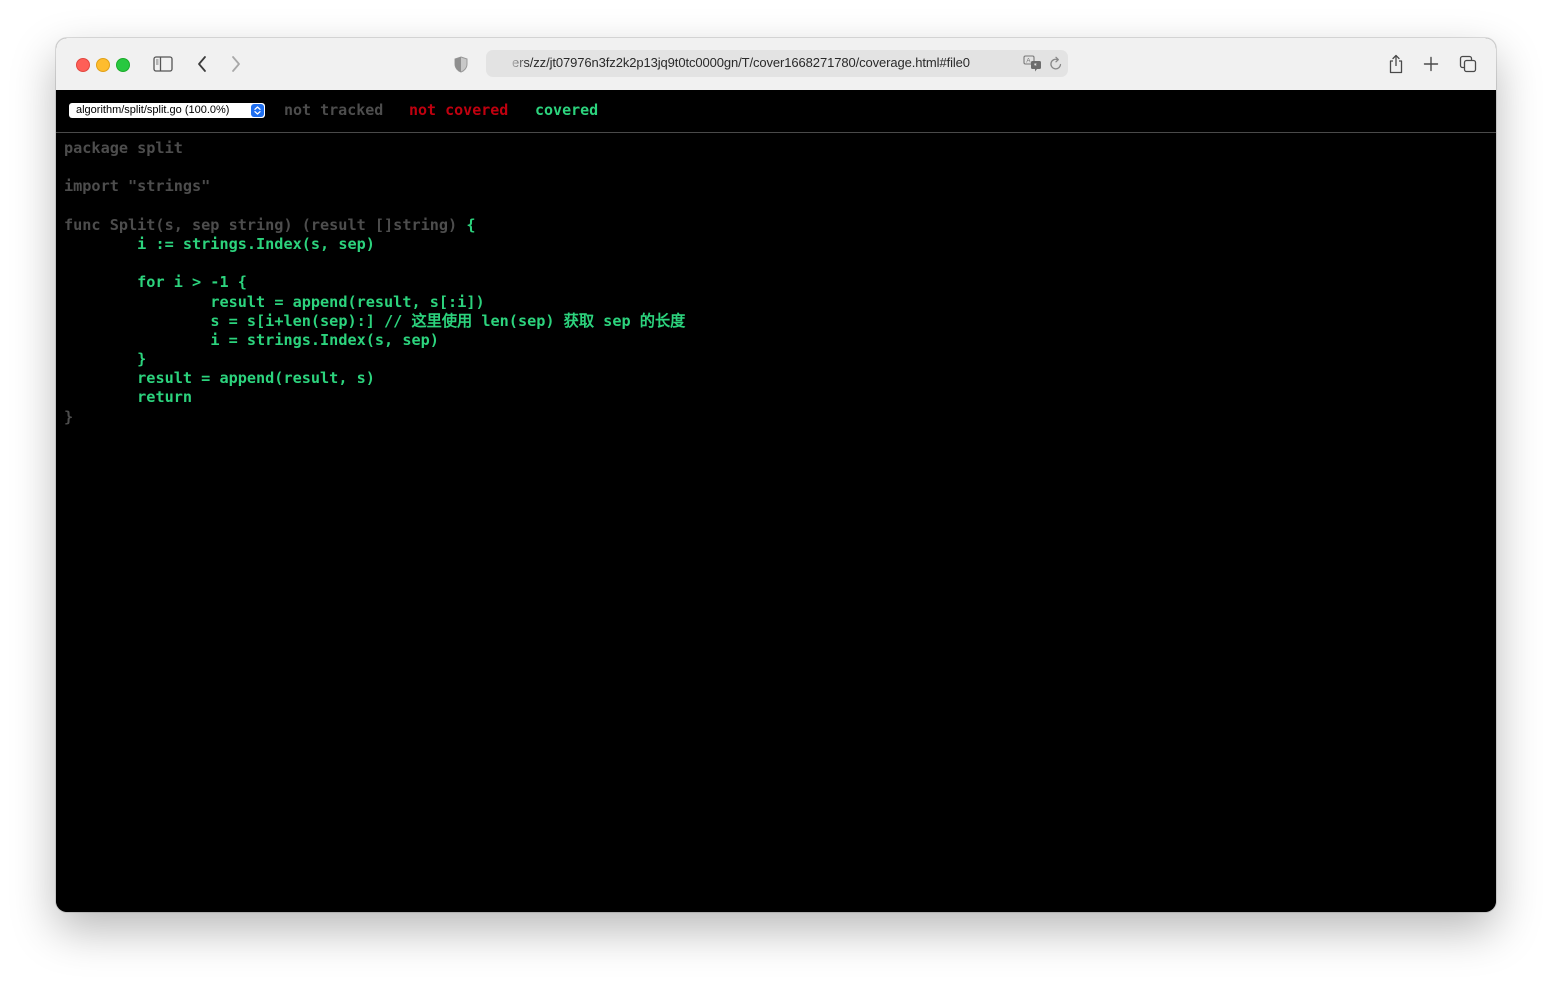 The width and height of the screenshot is (1552, 987). I want to click on code-segment-covered: for i > -1 {, so click(155, 282).